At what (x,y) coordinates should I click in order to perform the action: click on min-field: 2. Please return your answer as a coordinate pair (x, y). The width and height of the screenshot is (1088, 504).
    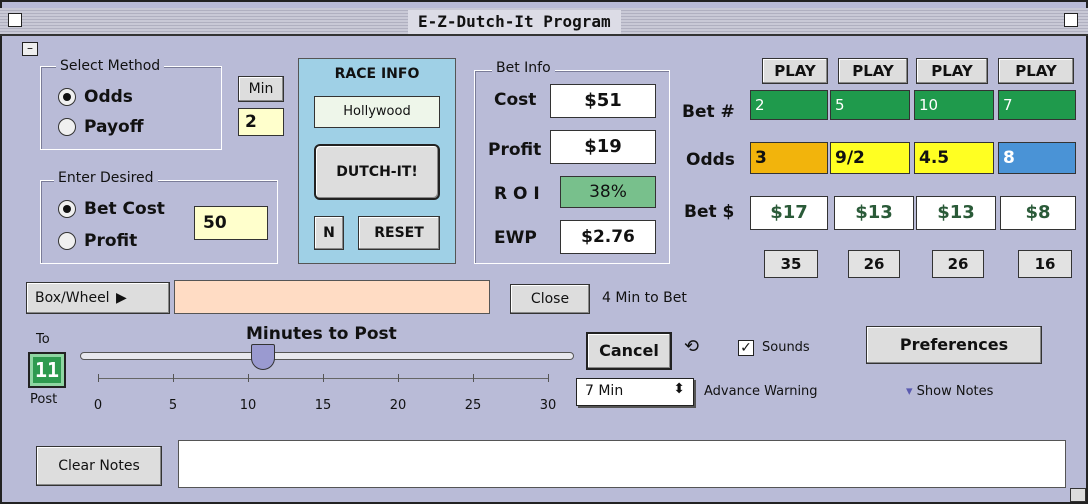
    Looking at the image, I should click on (261, 122).